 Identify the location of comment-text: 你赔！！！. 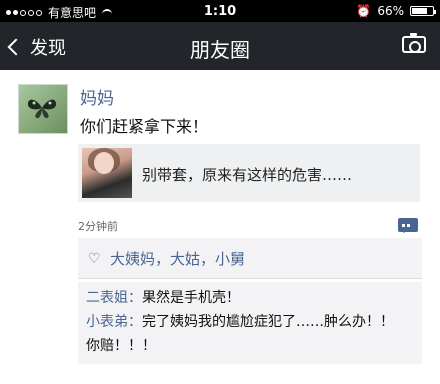
(121, 346).